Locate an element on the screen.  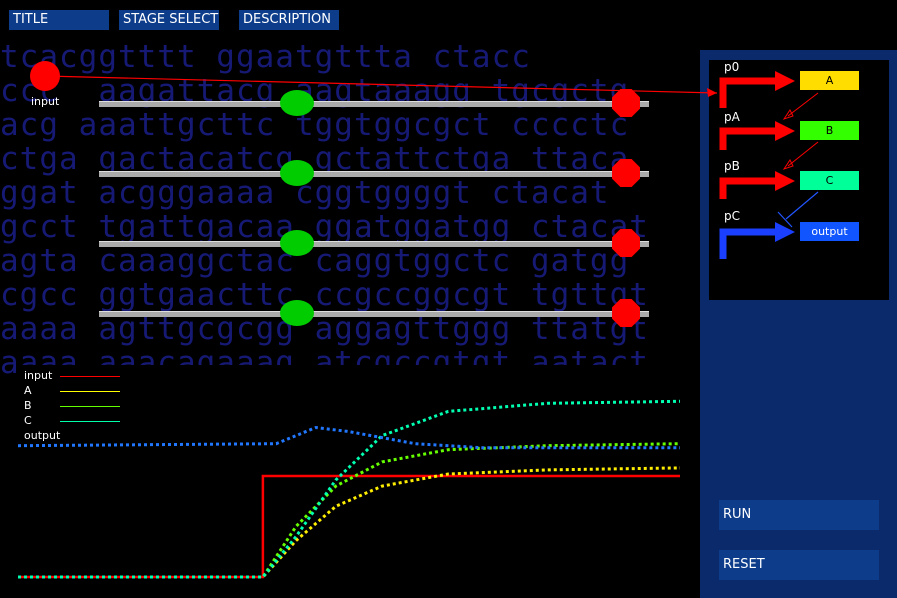
c-represses-pC-bar is located at coordinates (802, 205).